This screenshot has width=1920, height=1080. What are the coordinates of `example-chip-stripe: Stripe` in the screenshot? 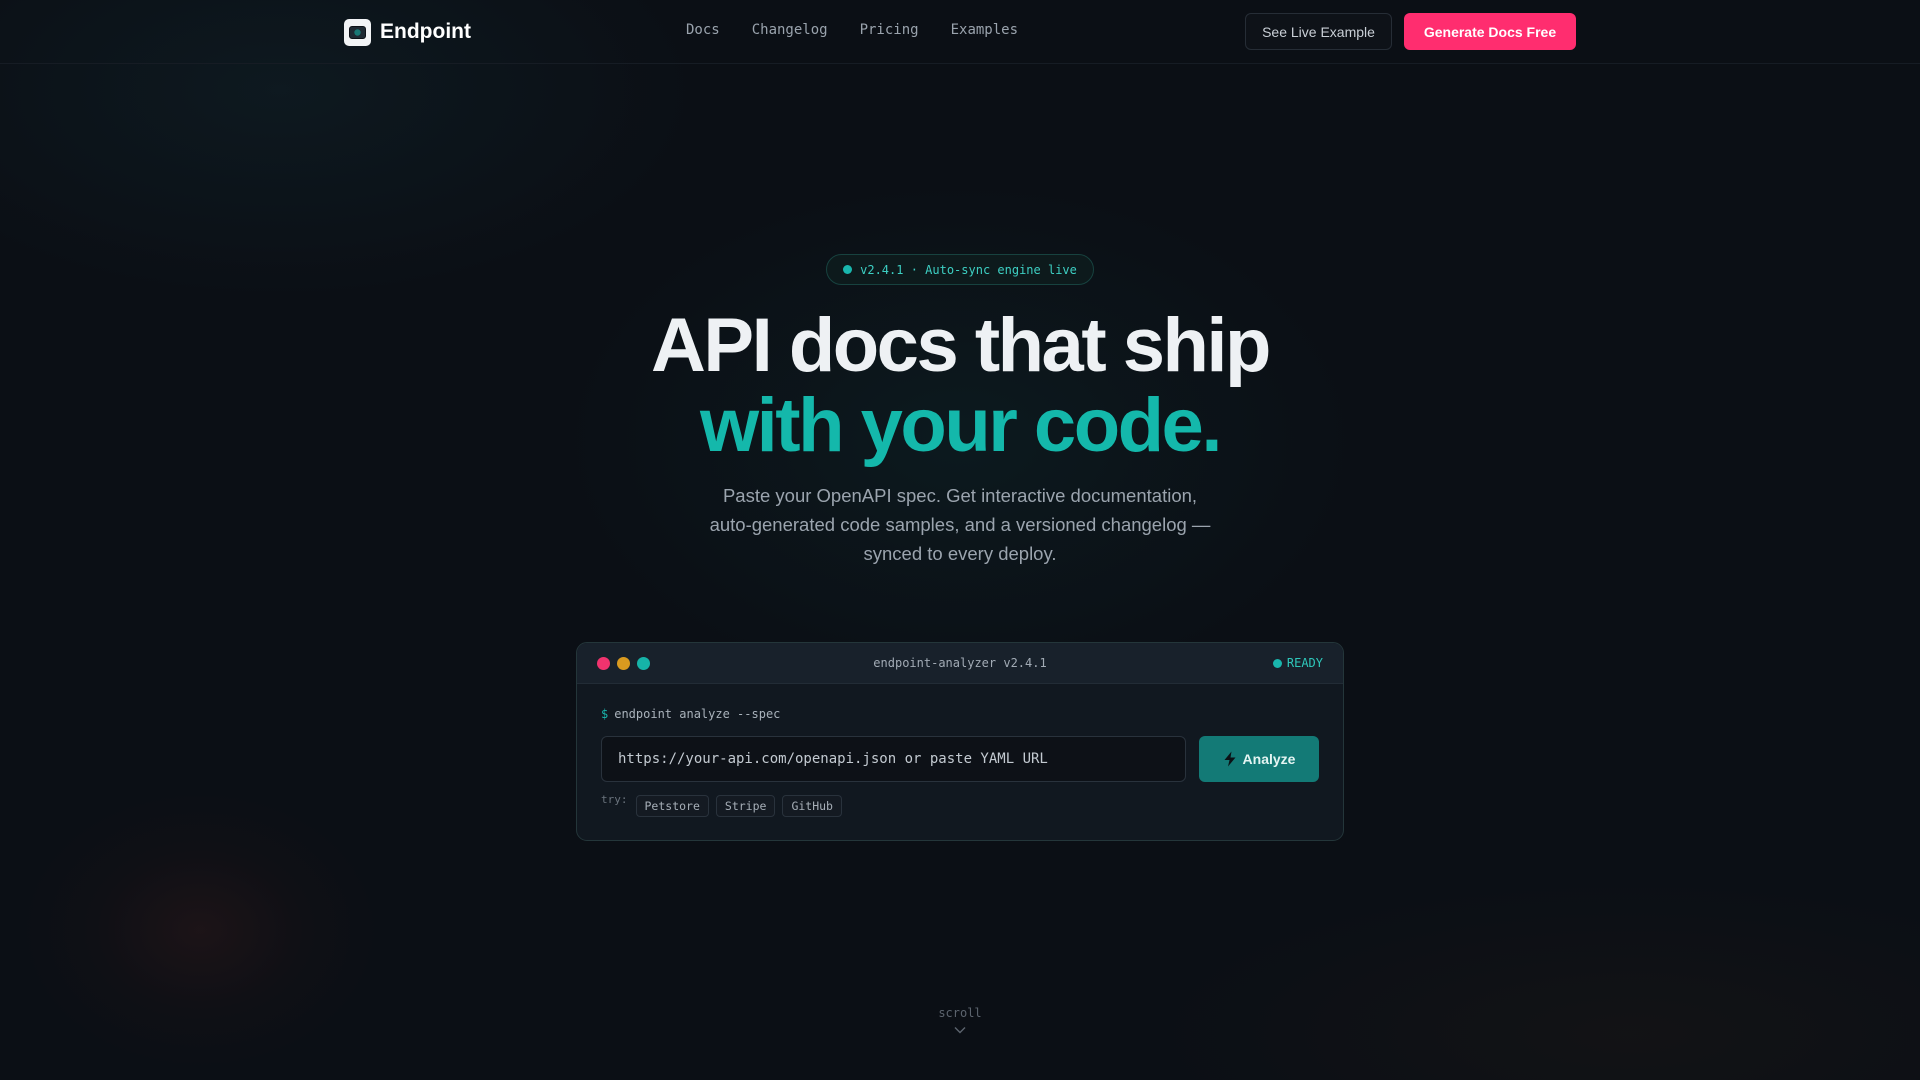 It's located at (745, 806).